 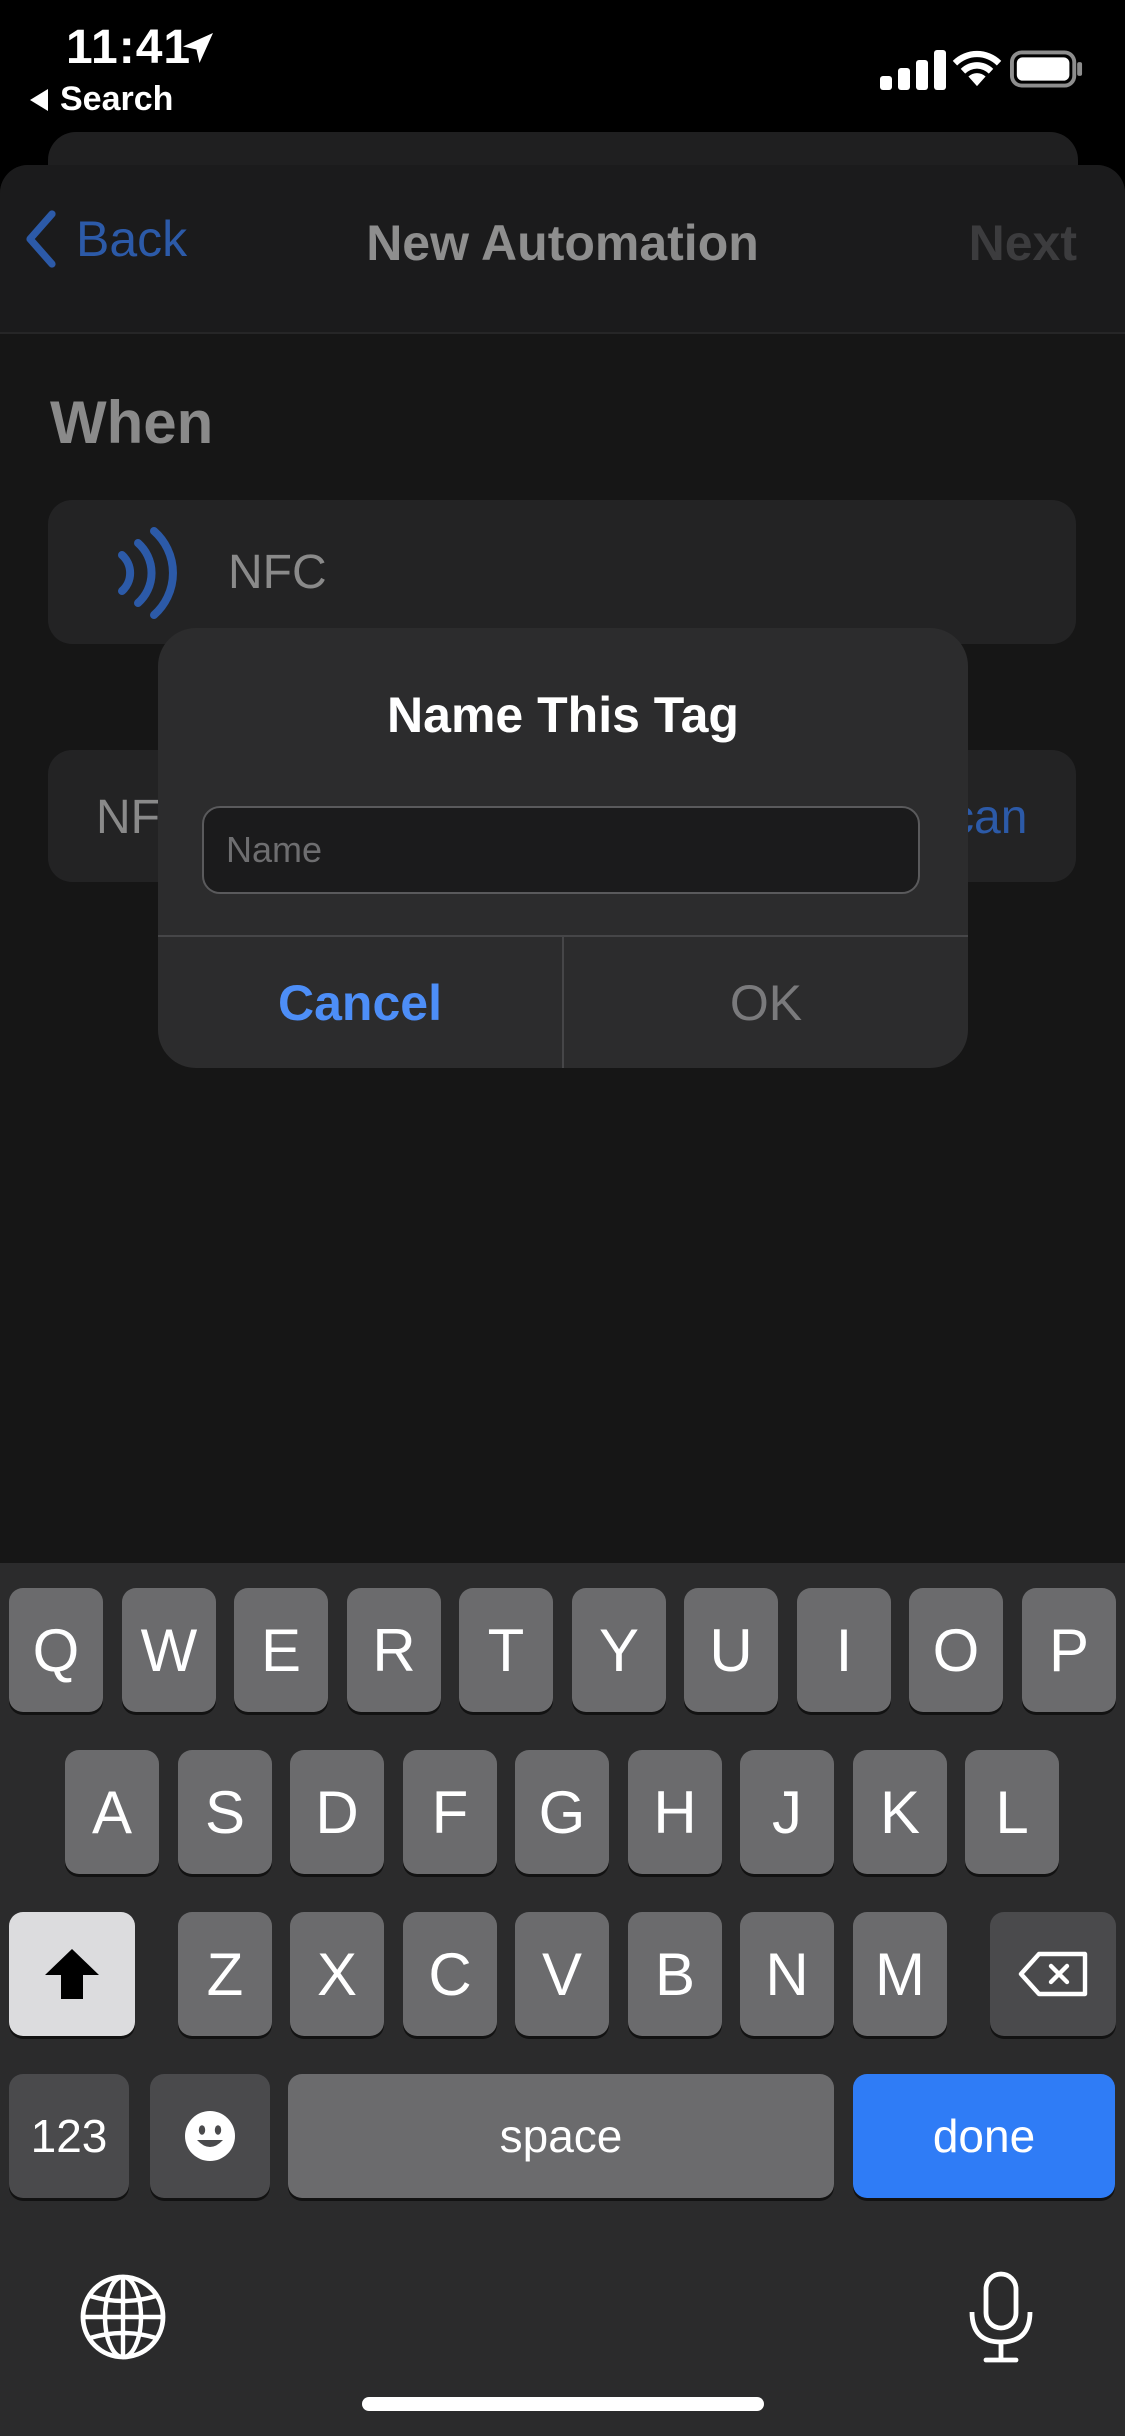 I want to click on key-z: Z, so click(x=225, y=1974).